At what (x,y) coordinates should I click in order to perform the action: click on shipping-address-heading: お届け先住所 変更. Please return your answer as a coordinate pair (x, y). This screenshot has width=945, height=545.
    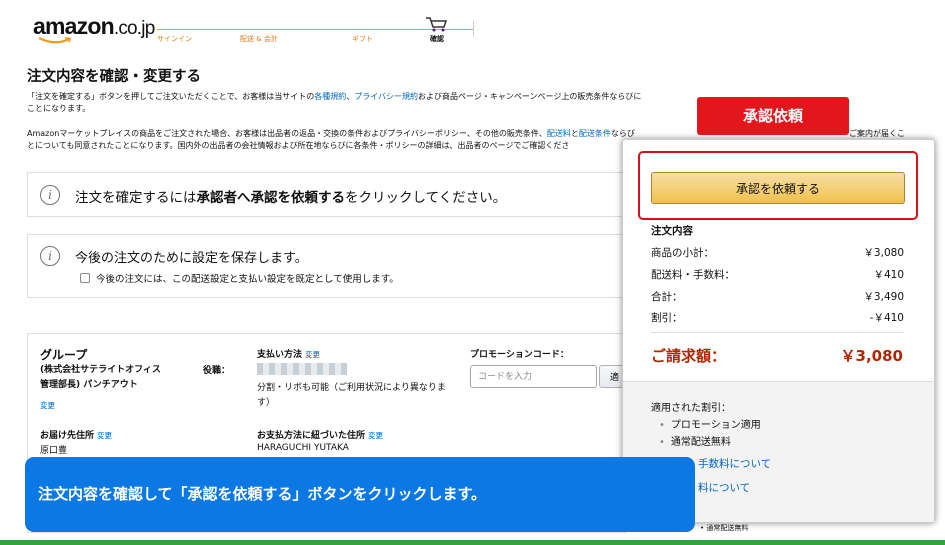
    Looking at the image, I should click on (76, 434).